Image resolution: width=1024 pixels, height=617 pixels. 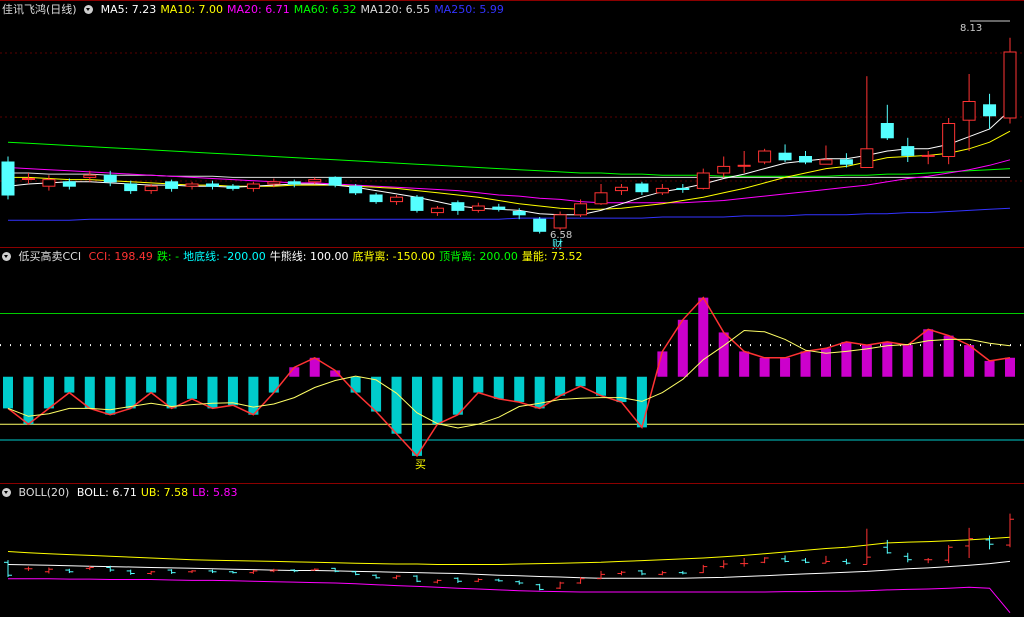 What do you see at coordinates (120, 256) in the screenshot?
I see `cci-legend-item-0: CCI: 198.49` at bounding box center [120, 256].